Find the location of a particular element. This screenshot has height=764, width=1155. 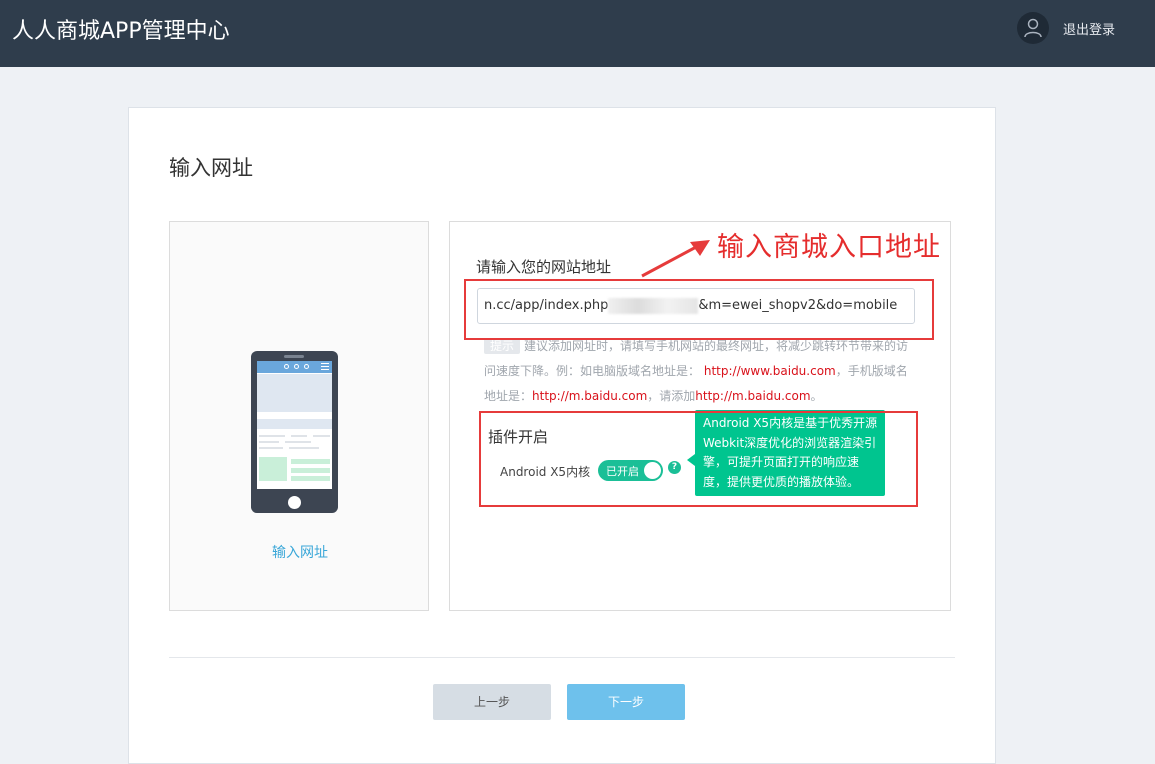

hint-end: 。 is located at coordinates (816, 396).